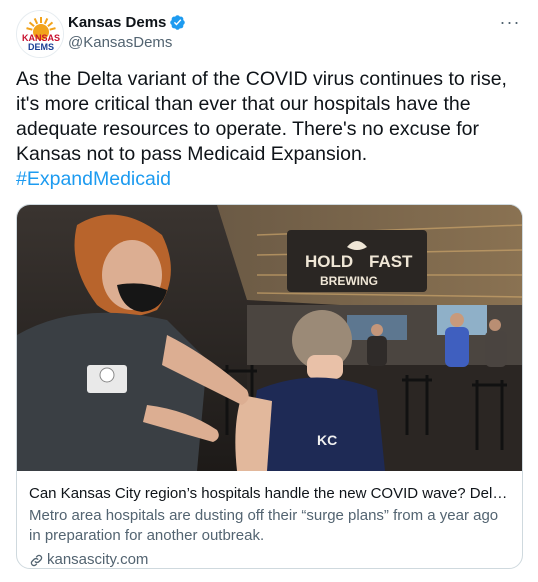 The width and height of the screenshot is (538, 582). I want to click on sign-text-fast: FAST, so click(391, 261).